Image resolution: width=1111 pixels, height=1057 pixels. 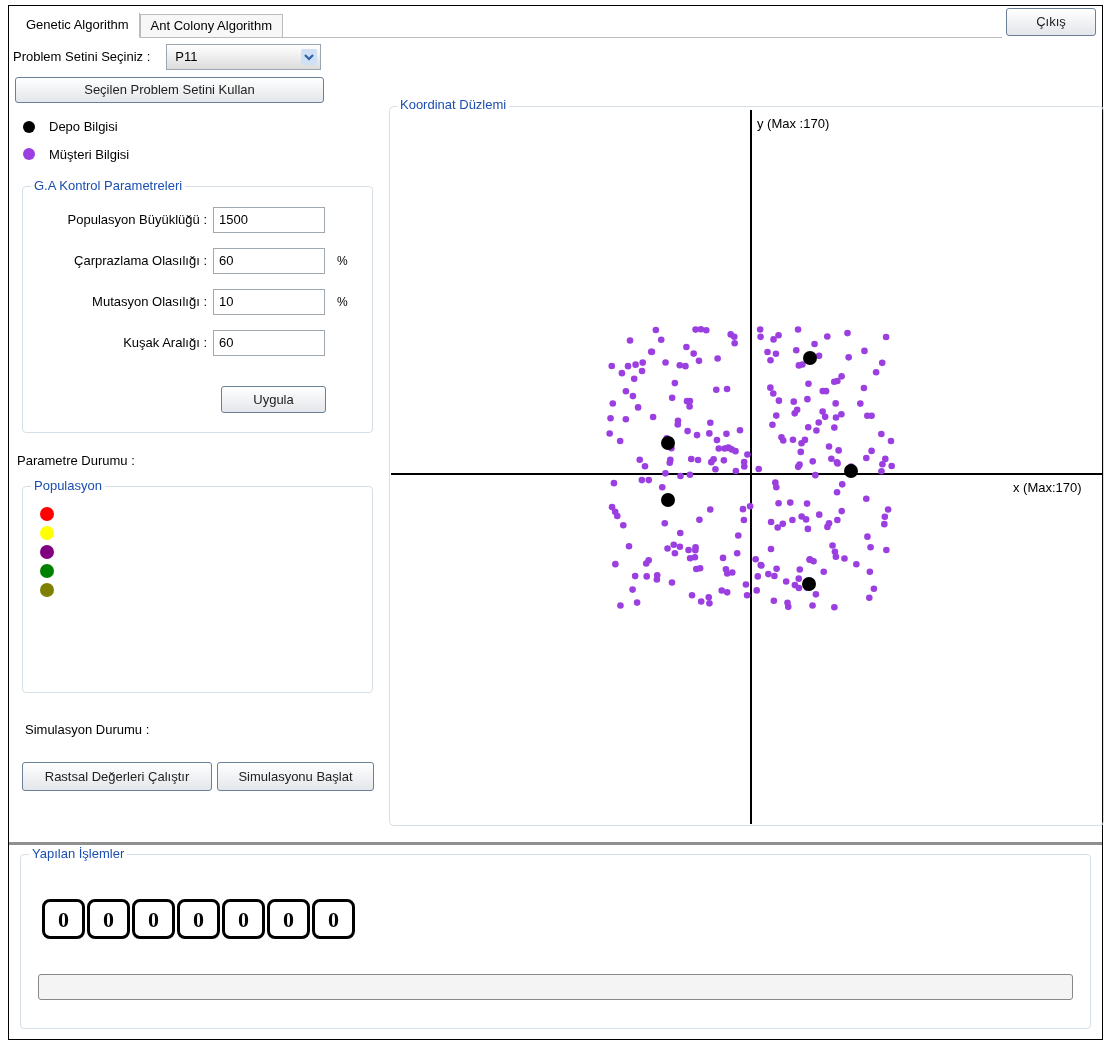 I want to click on legend-label: Depo Bilgisi, so click(x=83, y=127).